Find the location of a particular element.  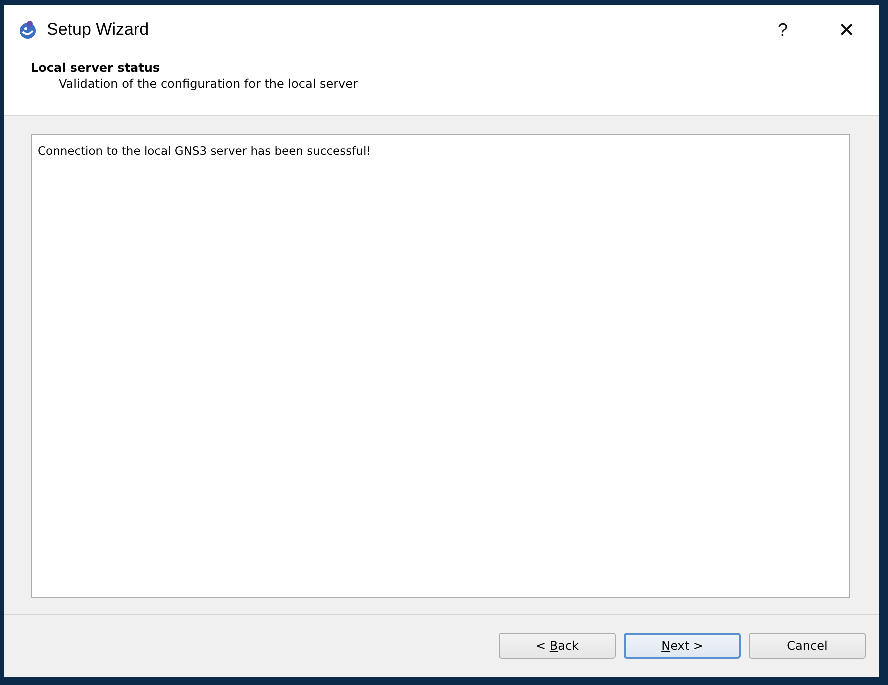

app-icon is located at coordinates (28, 30).